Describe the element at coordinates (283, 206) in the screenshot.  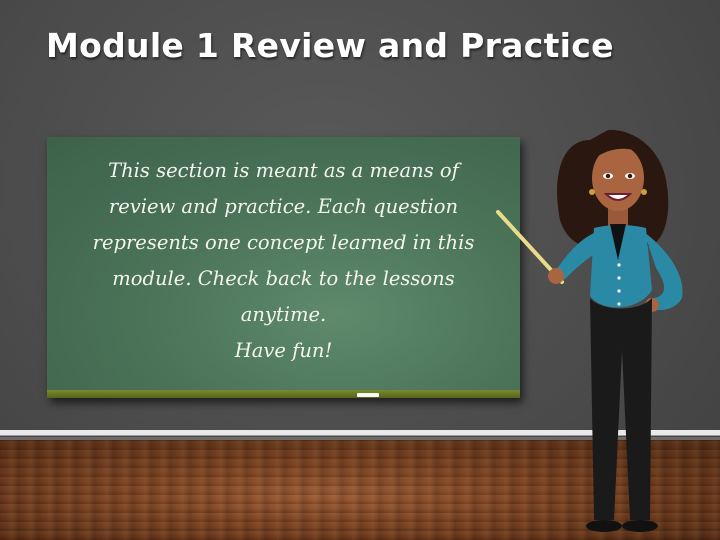
I see `board-line: review and practice. Each question` at that location.